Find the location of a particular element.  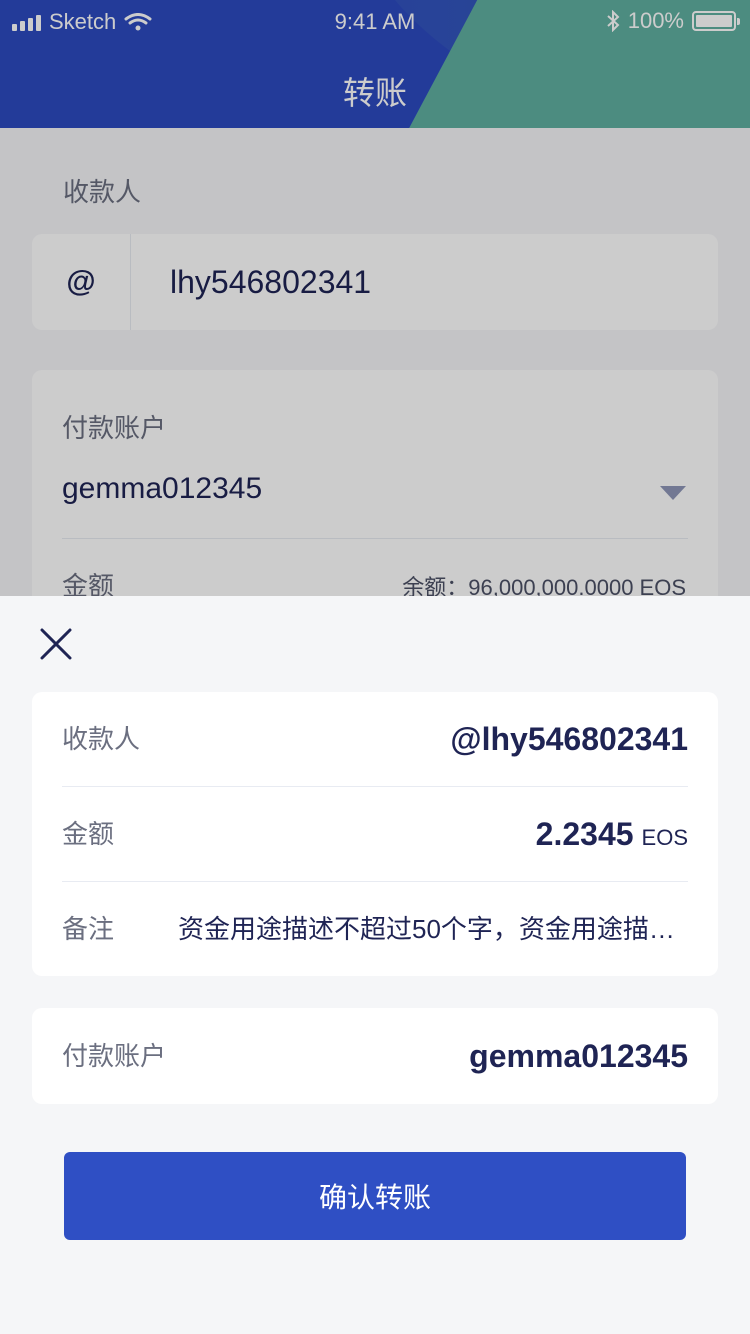

summary-payer-label: 付款账户 is located at coordinates (114, 1056).